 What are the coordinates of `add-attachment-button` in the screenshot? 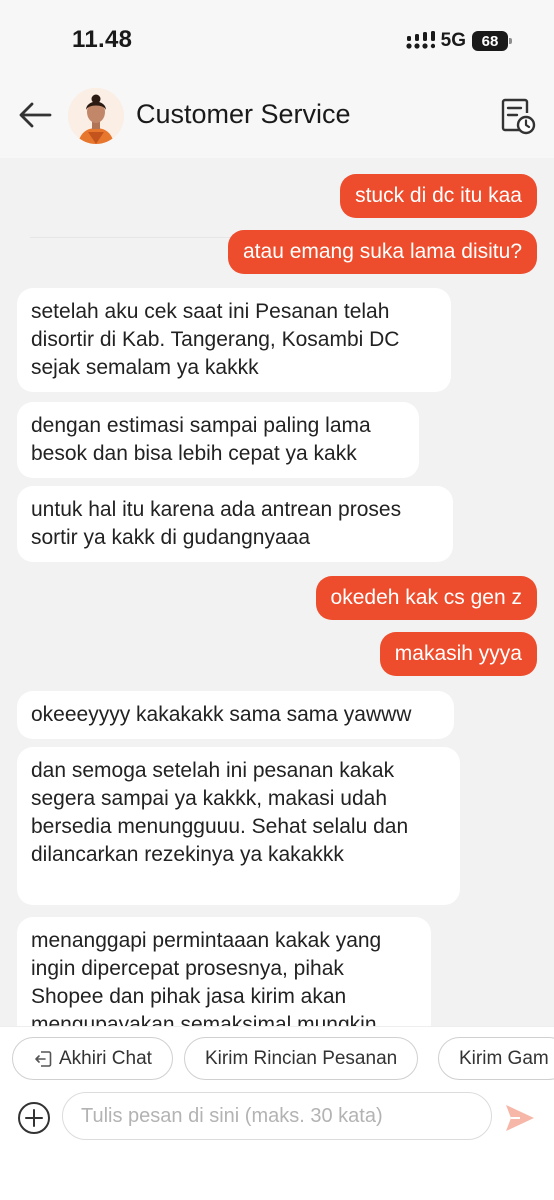 It's located at (34, 1118).